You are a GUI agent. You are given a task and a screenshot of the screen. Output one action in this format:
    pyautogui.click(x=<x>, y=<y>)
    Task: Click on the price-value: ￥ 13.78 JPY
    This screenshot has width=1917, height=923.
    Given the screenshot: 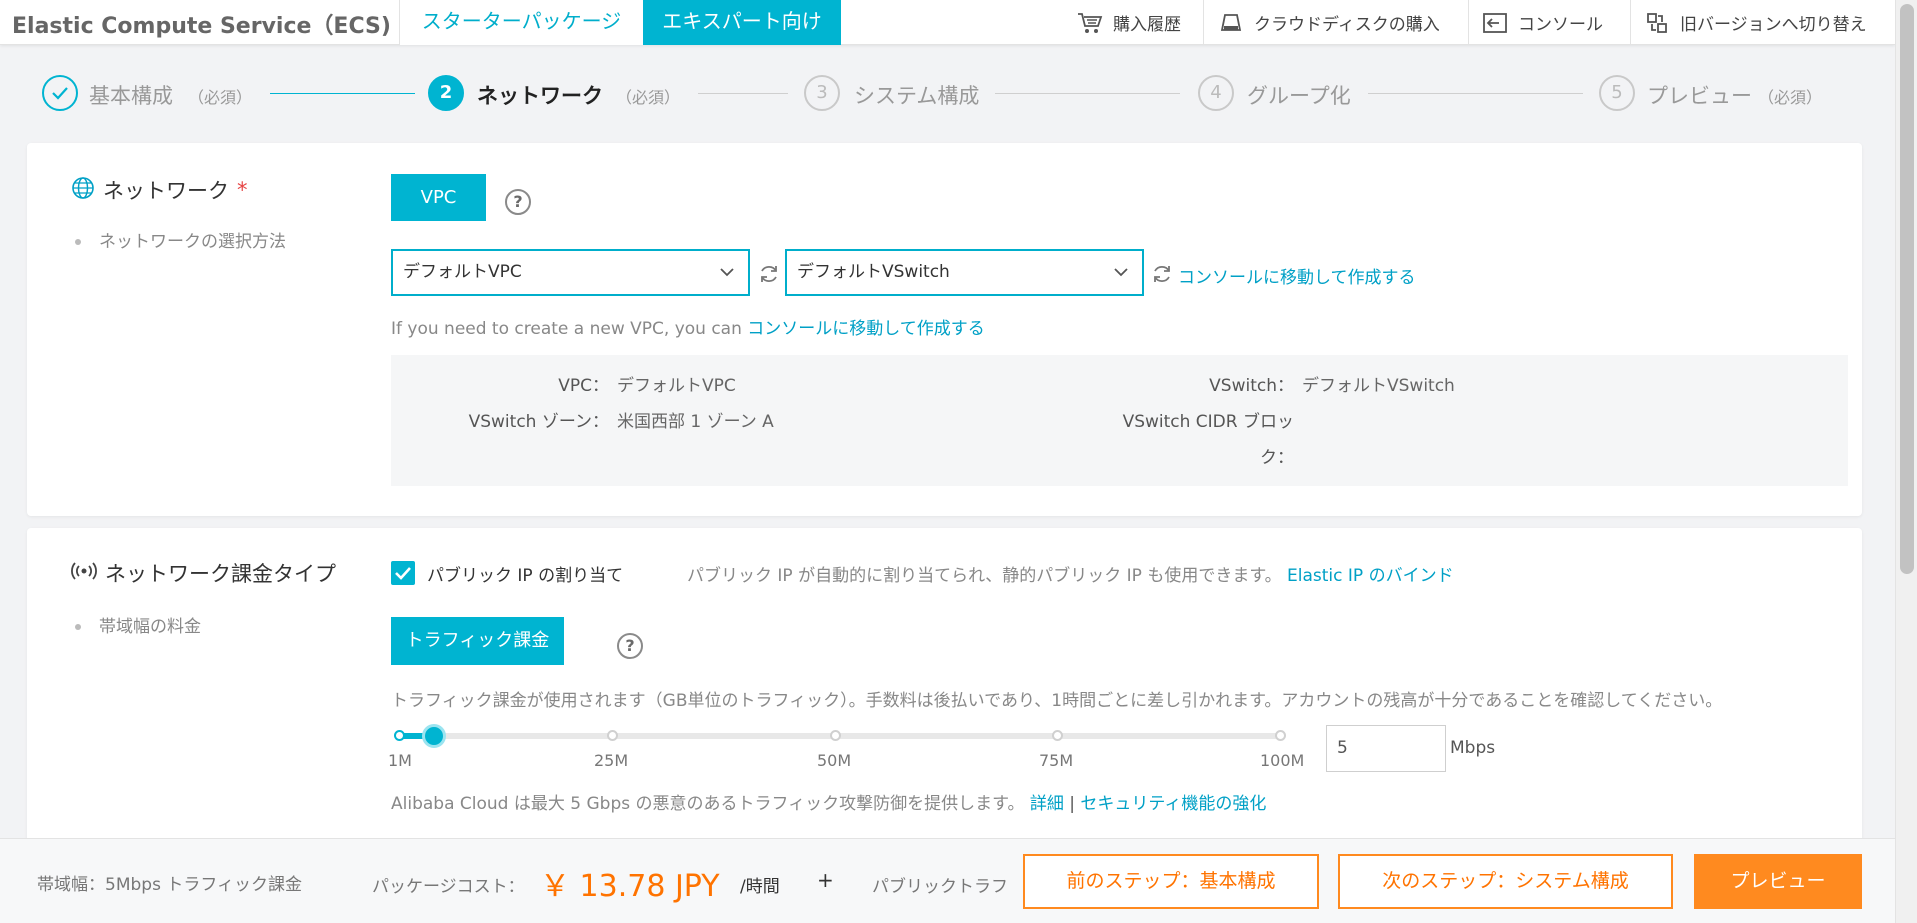 What is the action you would take?
    pyautogui.click(x=630, y=886)
    